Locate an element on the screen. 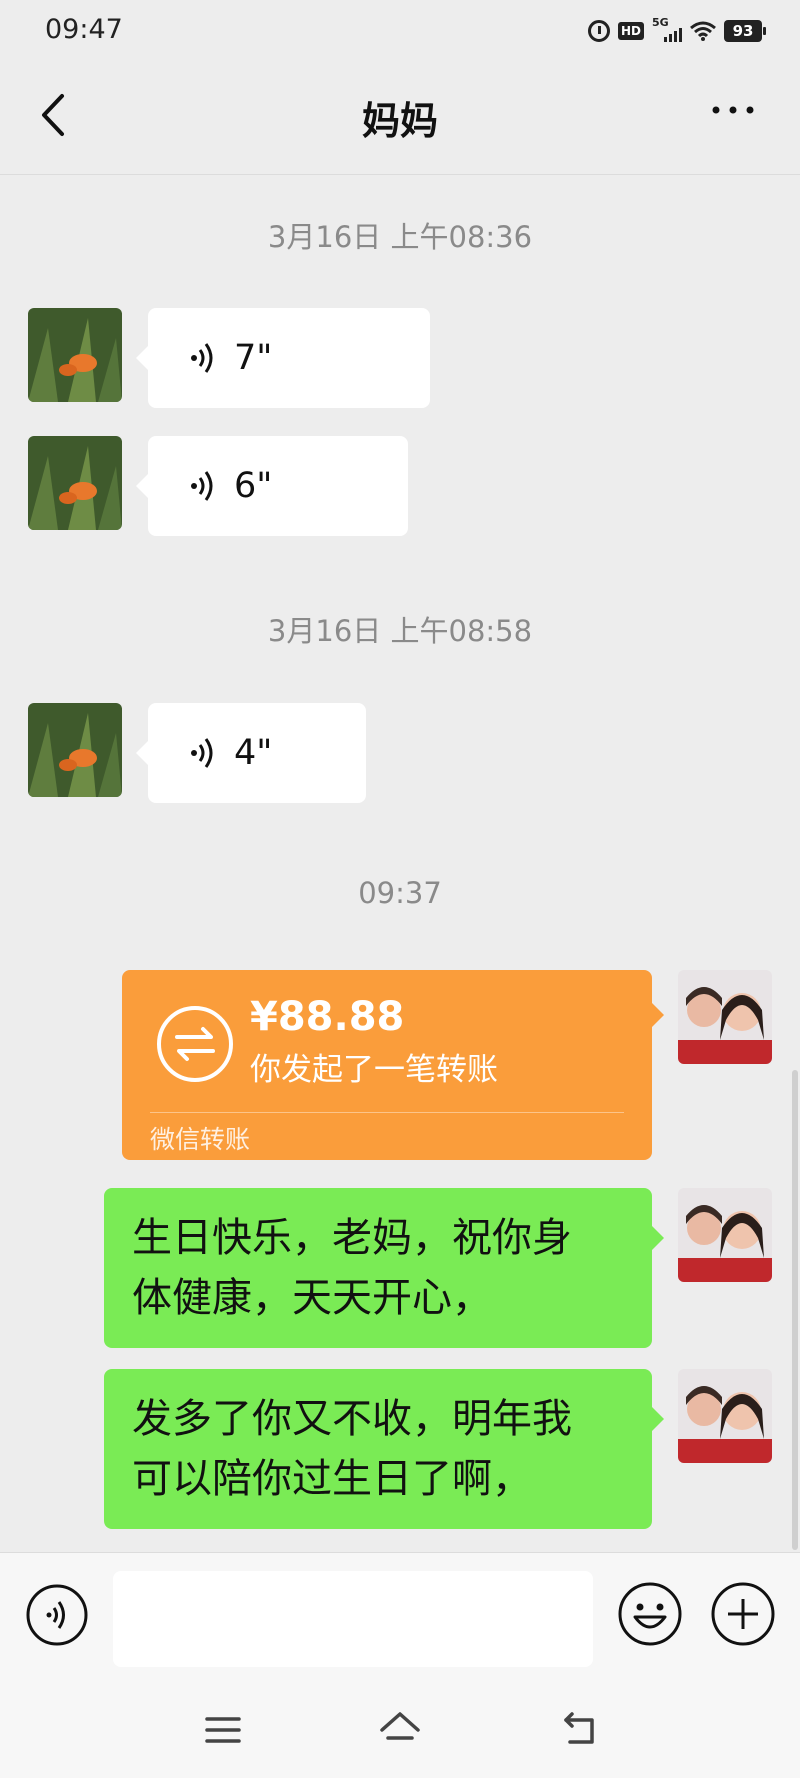 This screenshot has width=800, height=1778. chat-title: 妈妈 is located at coordinates (399, 121).